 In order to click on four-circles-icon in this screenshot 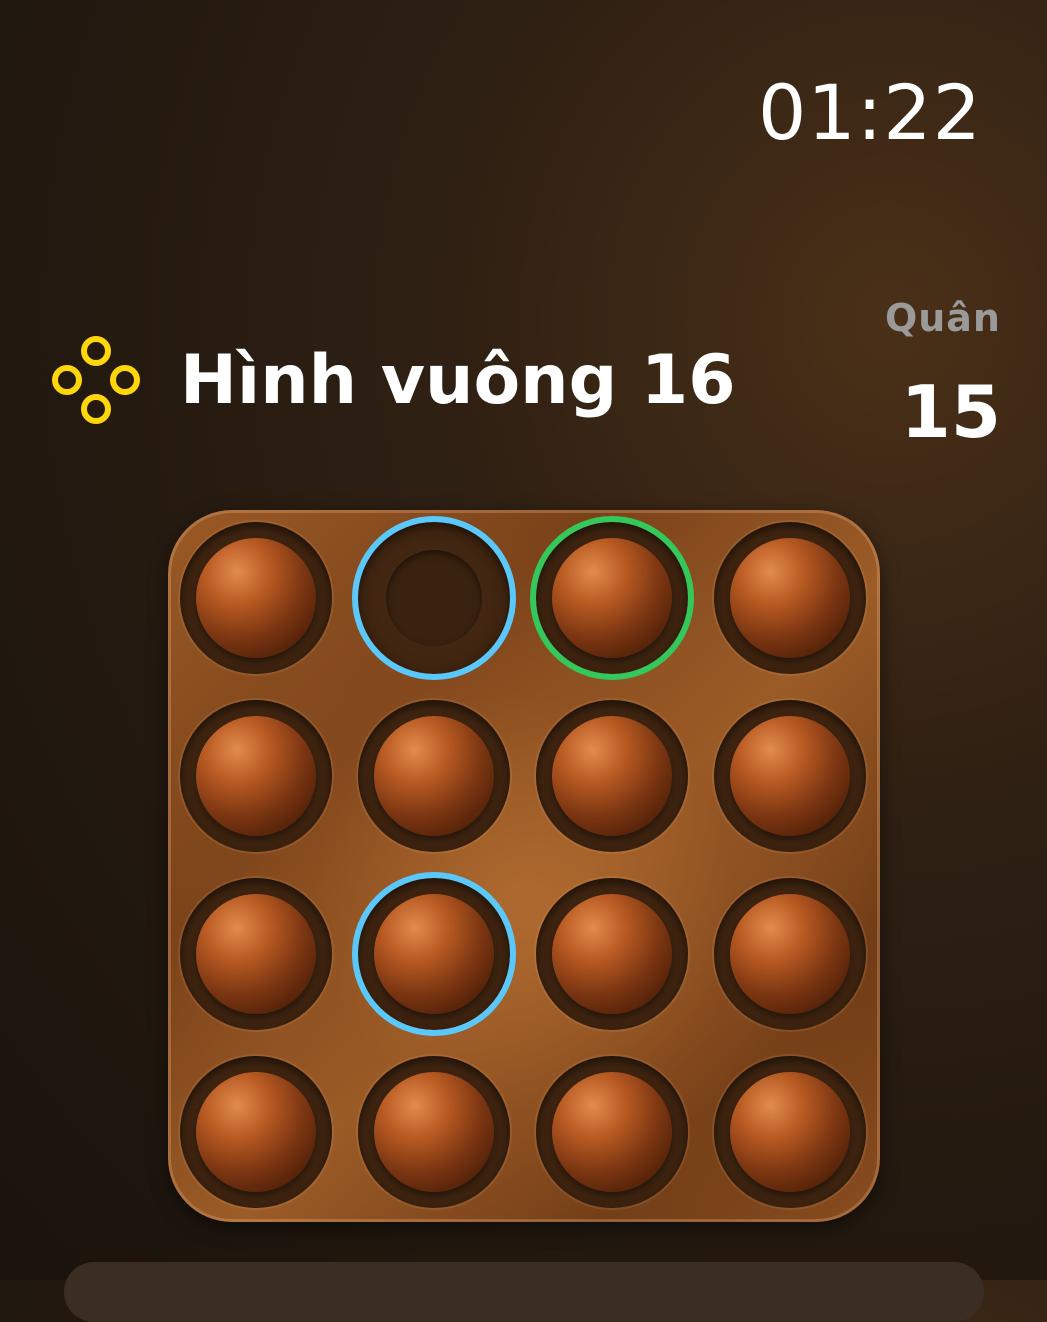, I will do `click(96, 380)`.